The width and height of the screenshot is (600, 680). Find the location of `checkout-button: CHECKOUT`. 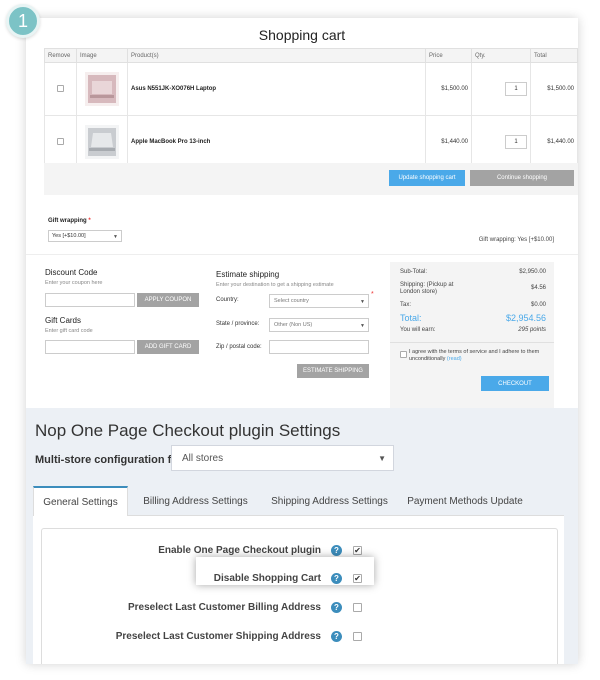

checkout-button: CHECKOUT is located at coordinates (515, 383).